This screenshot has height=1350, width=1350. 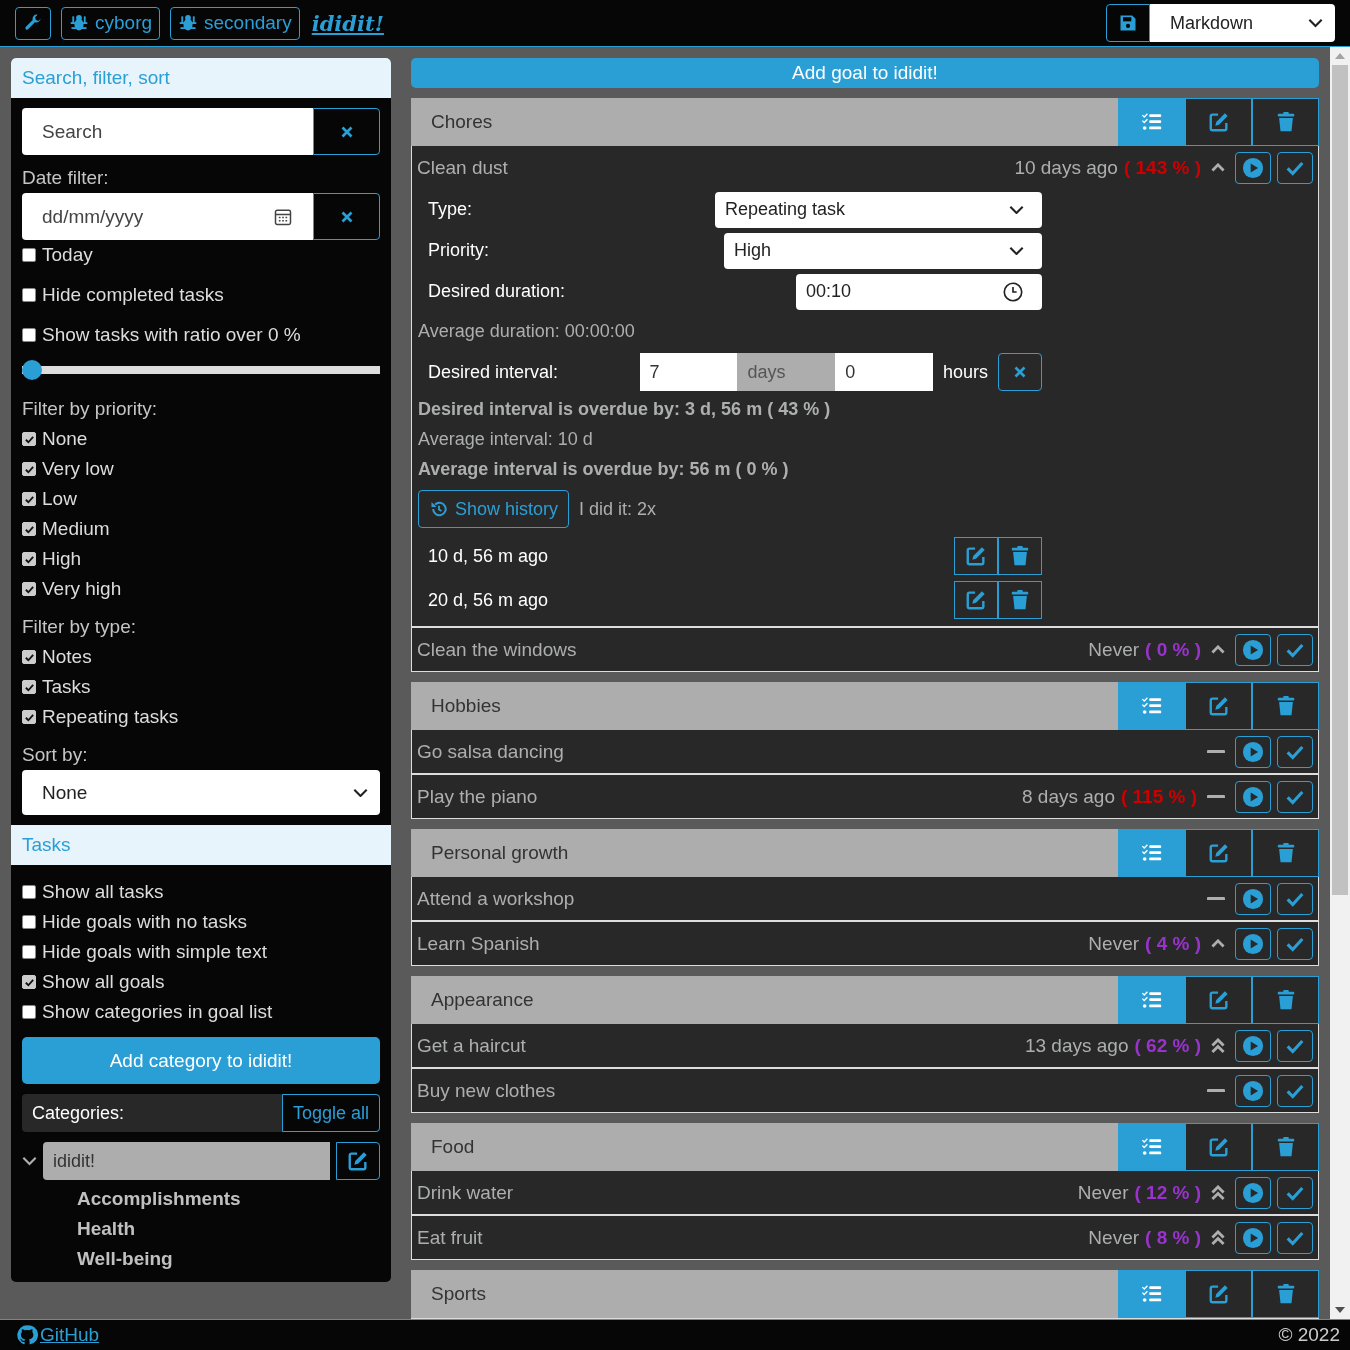 I want to click on settings-button, so click(x=33, y=23).